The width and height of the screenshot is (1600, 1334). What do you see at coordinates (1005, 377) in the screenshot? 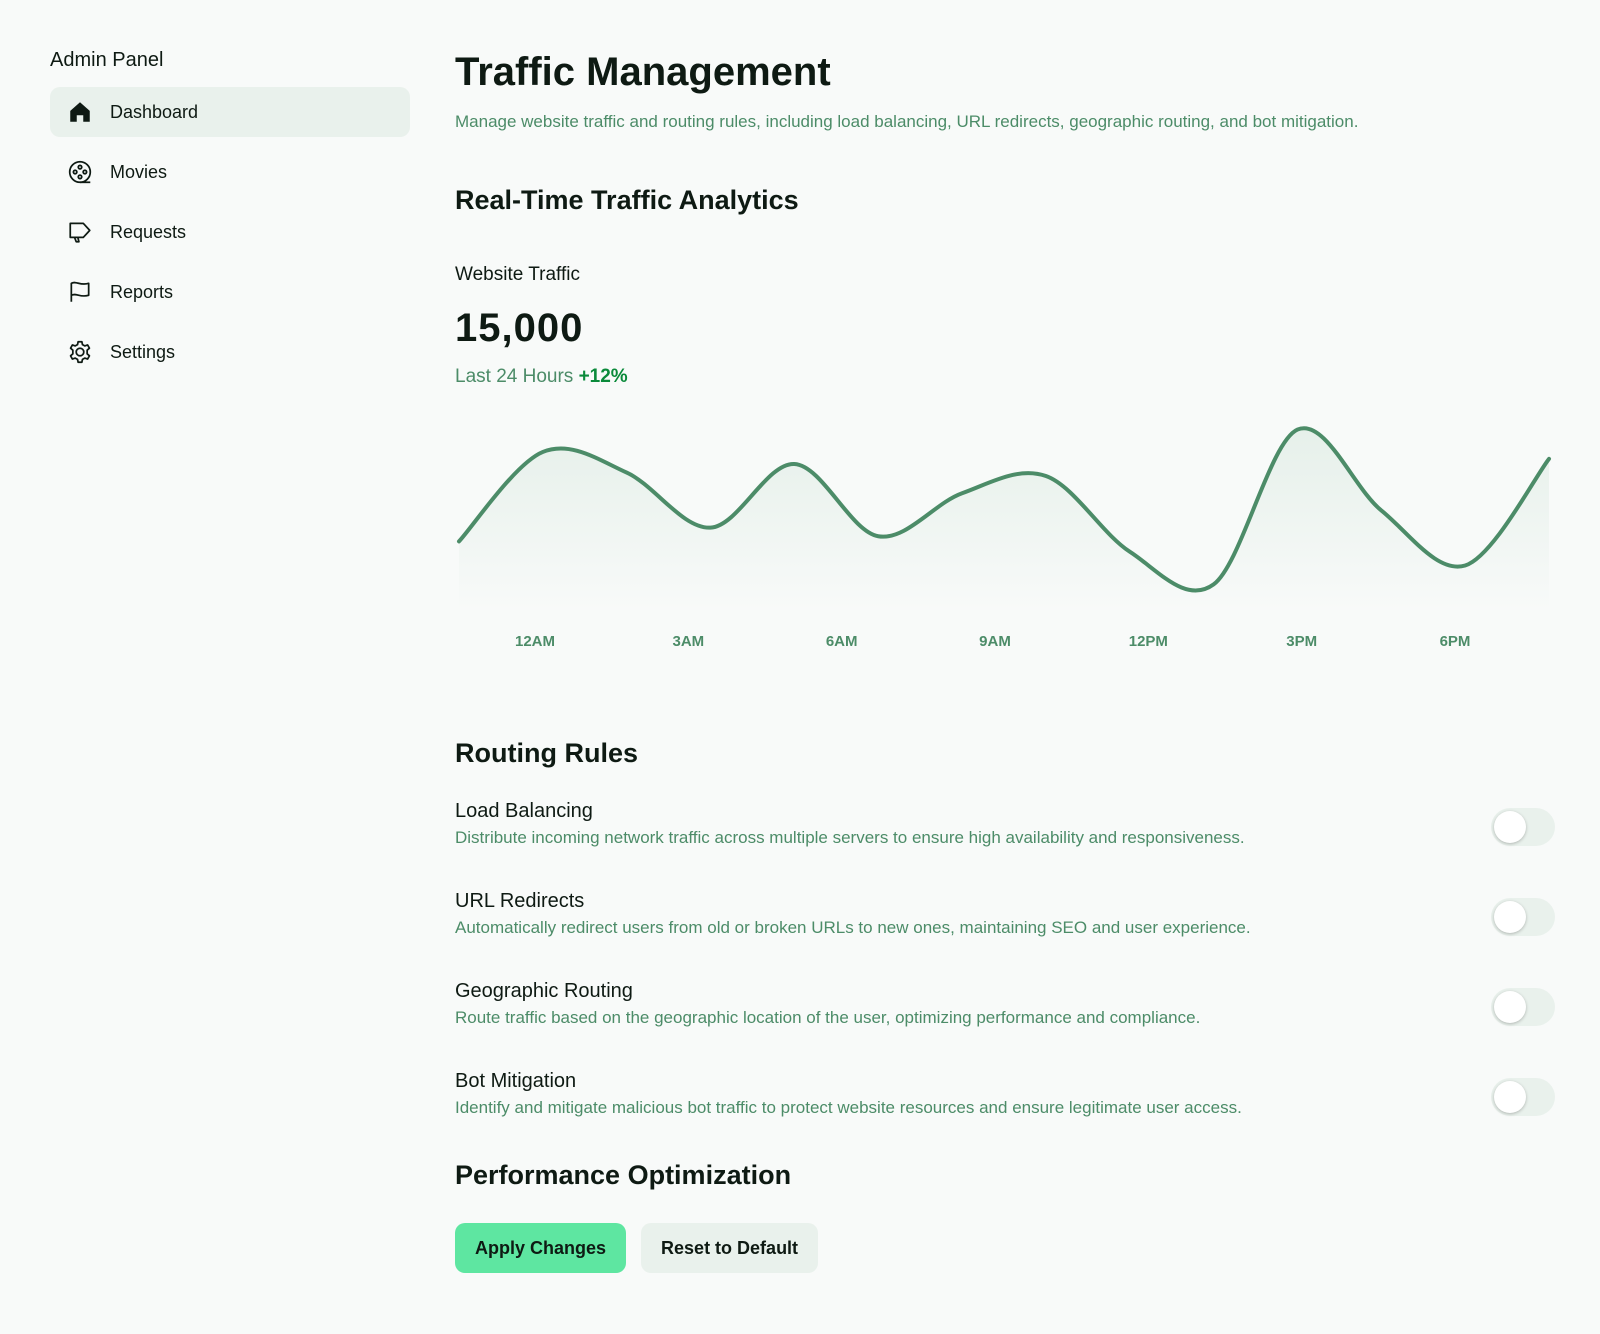
I see `stat-meta: Last 24 Hours +12%` at bounding box center [1005, 377].